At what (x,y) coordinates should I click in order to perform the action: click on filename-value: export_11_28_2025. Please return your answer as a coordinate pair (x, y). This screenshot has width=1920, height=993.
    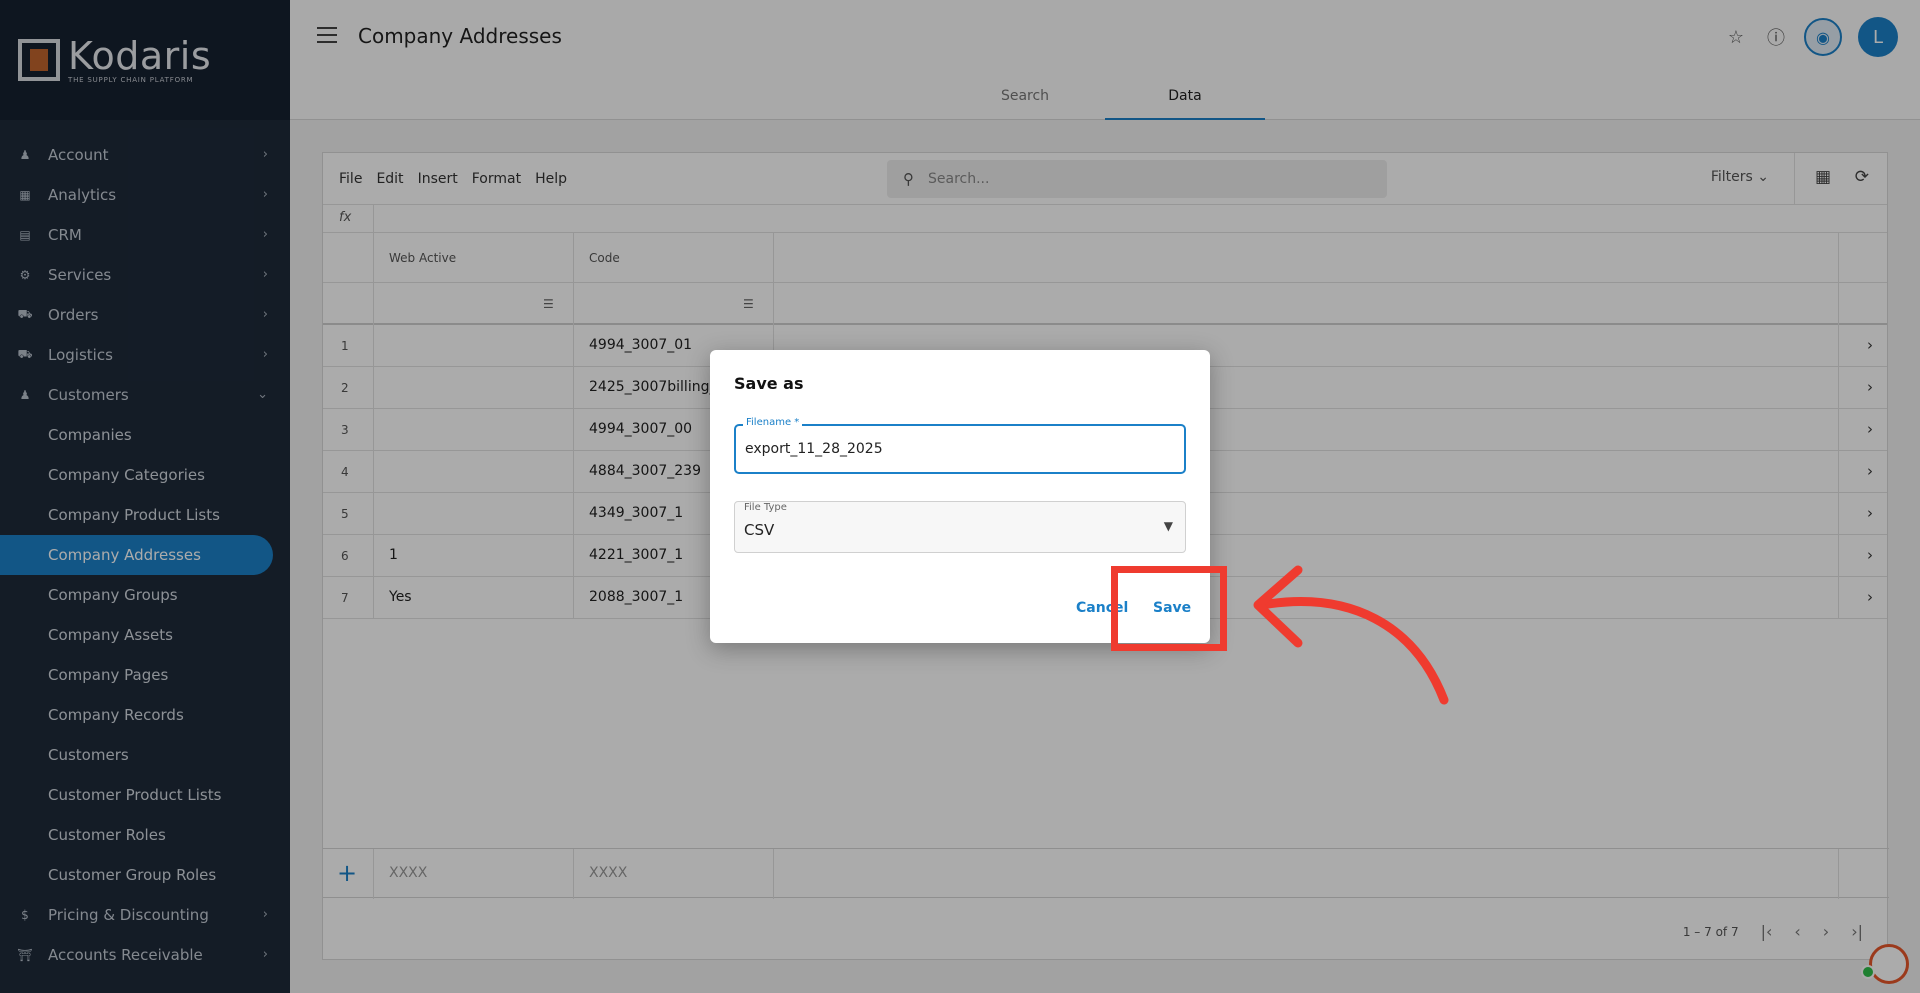
    Looking at the image, I should click on (814, 449).